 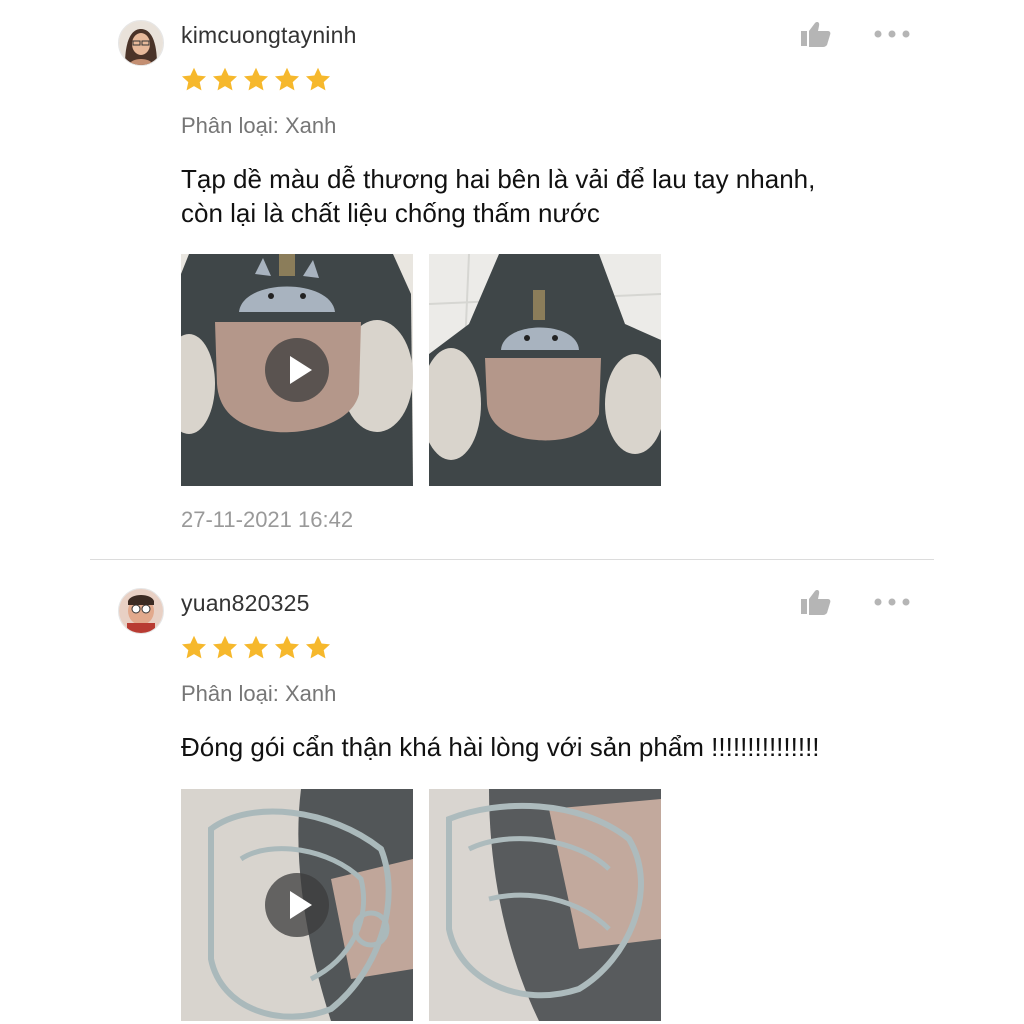 What do you see at coordinates (390, 213) in the screenshot?
I see `comment-line: còn lại là chất liệu chống thấm nước` at bounding box center [390, 213].